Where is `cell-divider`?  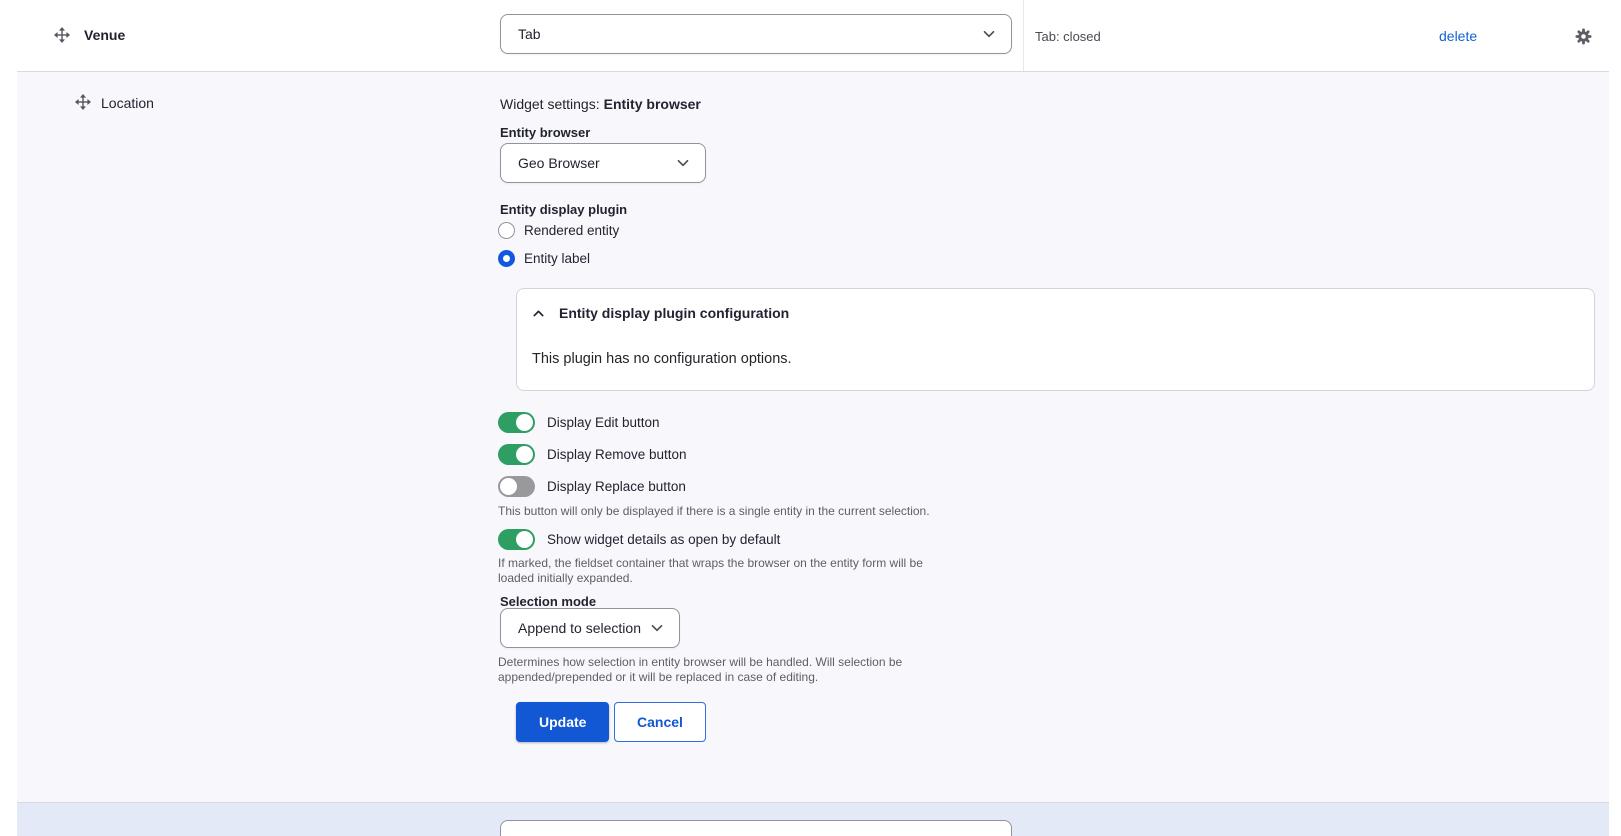
cell-divider is located at coordinates (1023, 35).